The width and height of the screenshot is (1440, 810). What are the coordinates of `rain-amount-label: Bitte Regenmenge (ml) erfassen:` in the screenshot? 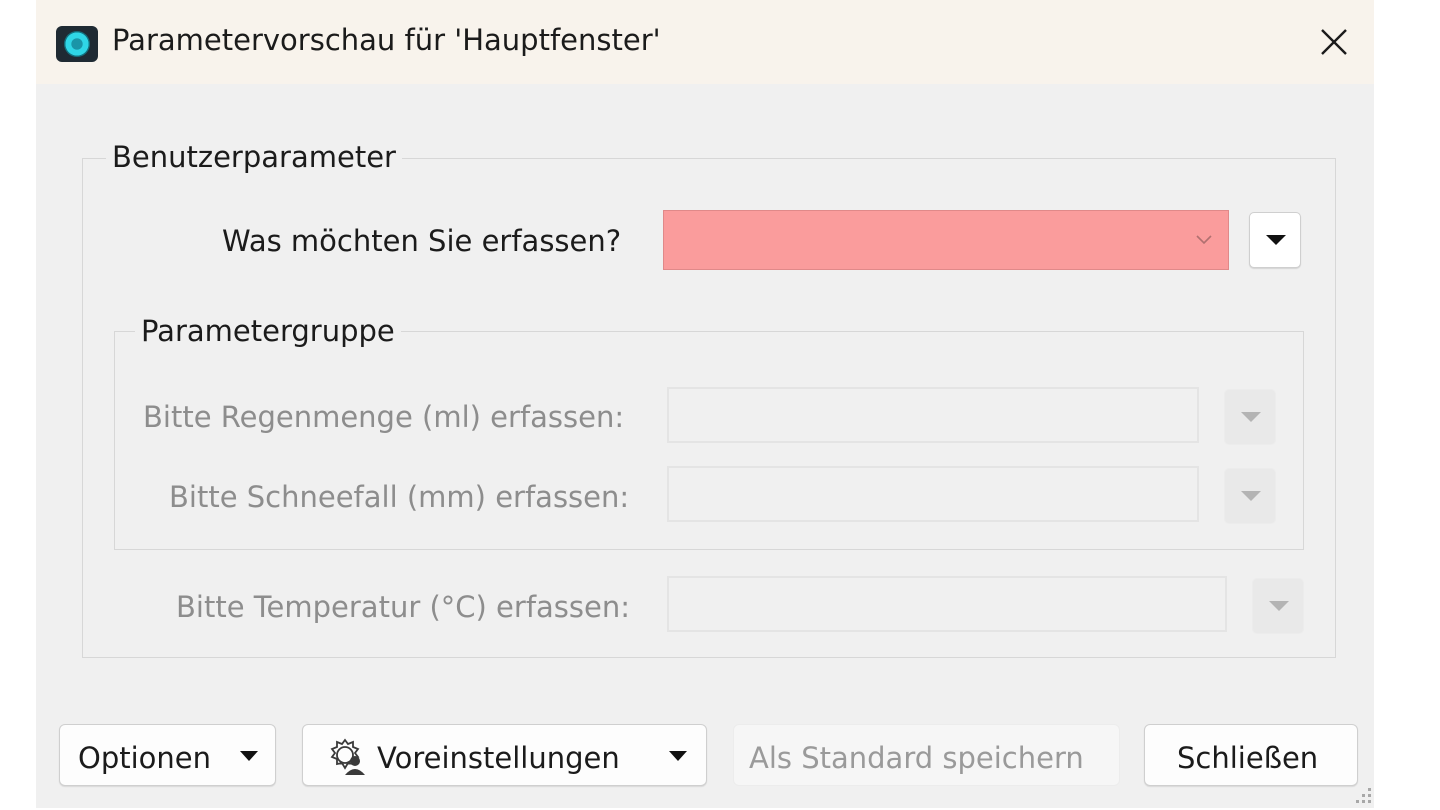 It's located at (384, 417).